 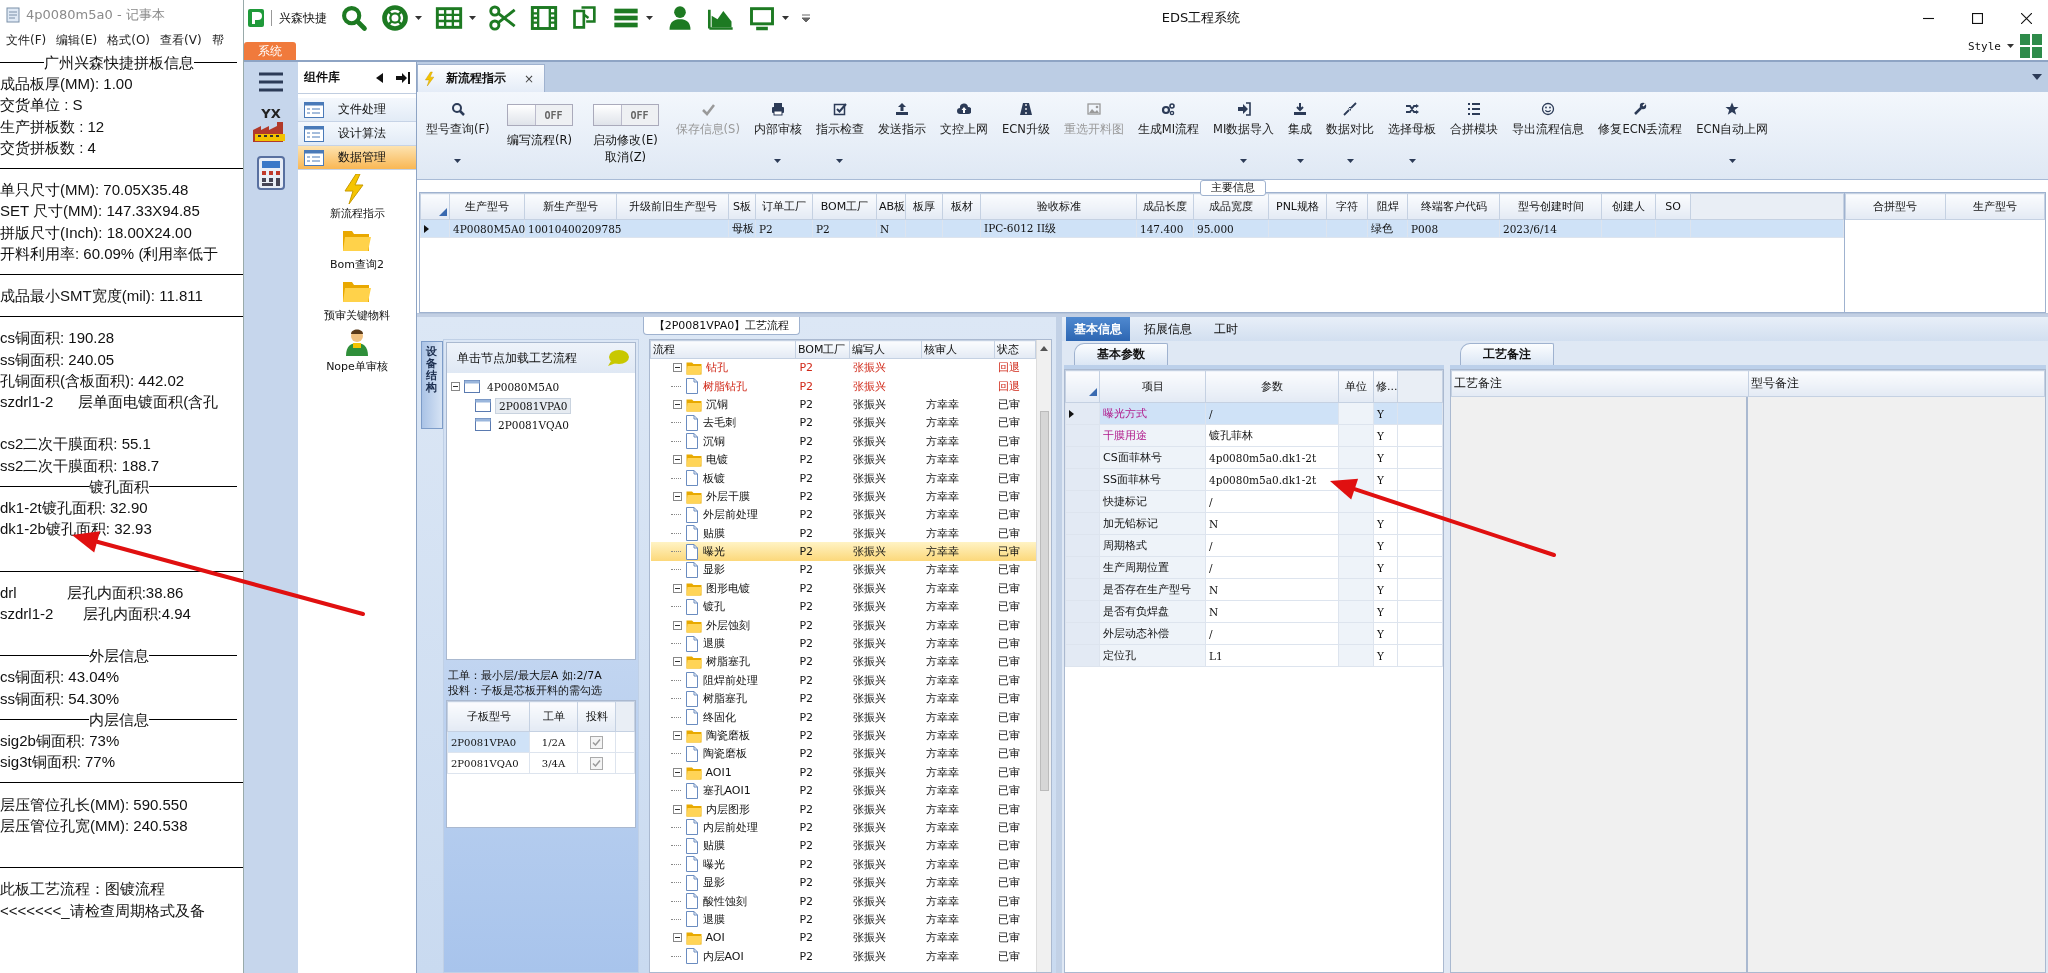 I want to click on toggle-label: 编写流程(R), so click(x=540, y=140).